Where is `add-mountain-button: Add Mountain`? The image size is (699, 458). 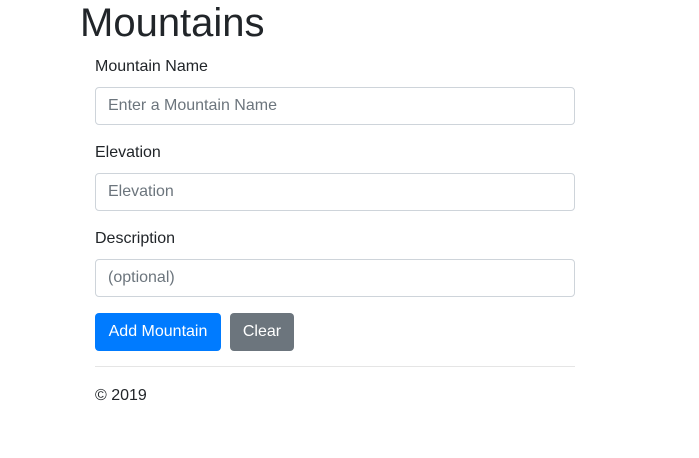 add-mountain-button: Add Mountain is located at coordinates (158, 332).